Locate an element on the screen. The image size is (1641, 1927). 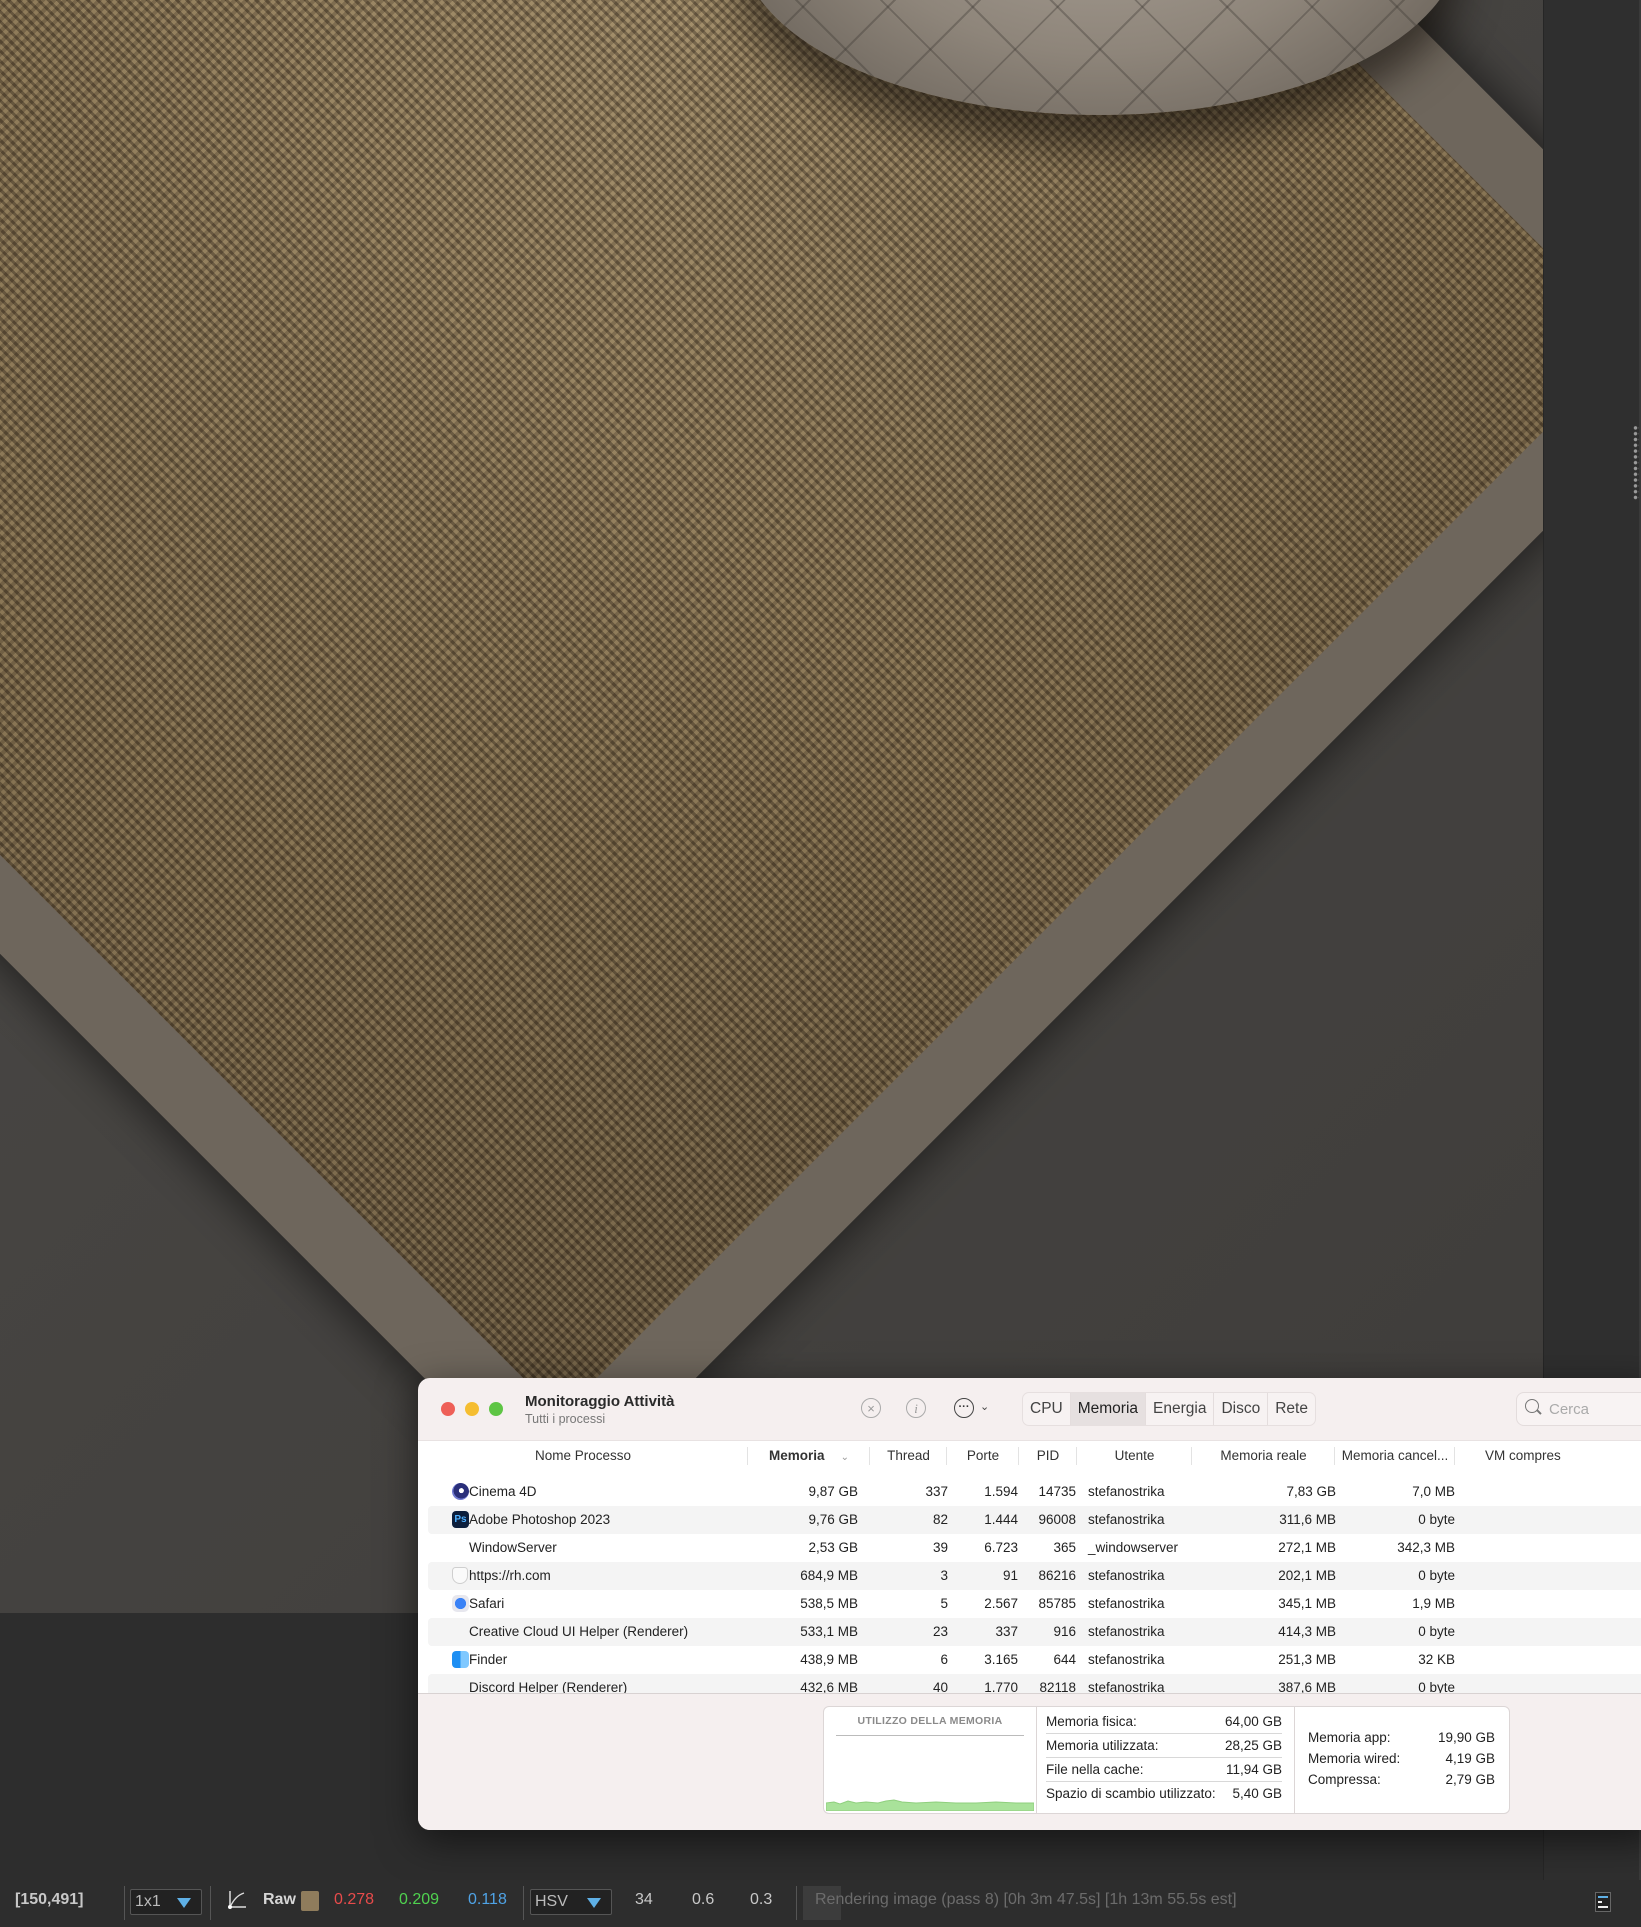
cell-ports: 1.770 is located at coordinates (1001, 1687).